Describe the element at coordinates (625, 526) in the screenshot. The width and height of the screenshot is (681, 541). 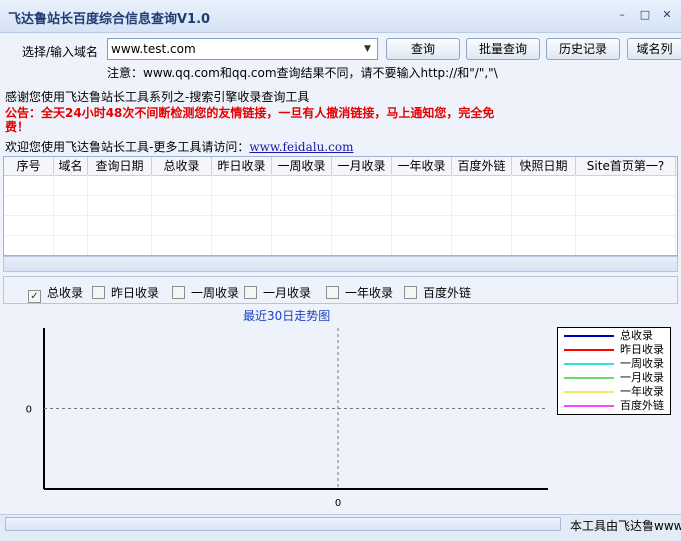
I see `status-text: 本工具由飞达鲁www` at that location.